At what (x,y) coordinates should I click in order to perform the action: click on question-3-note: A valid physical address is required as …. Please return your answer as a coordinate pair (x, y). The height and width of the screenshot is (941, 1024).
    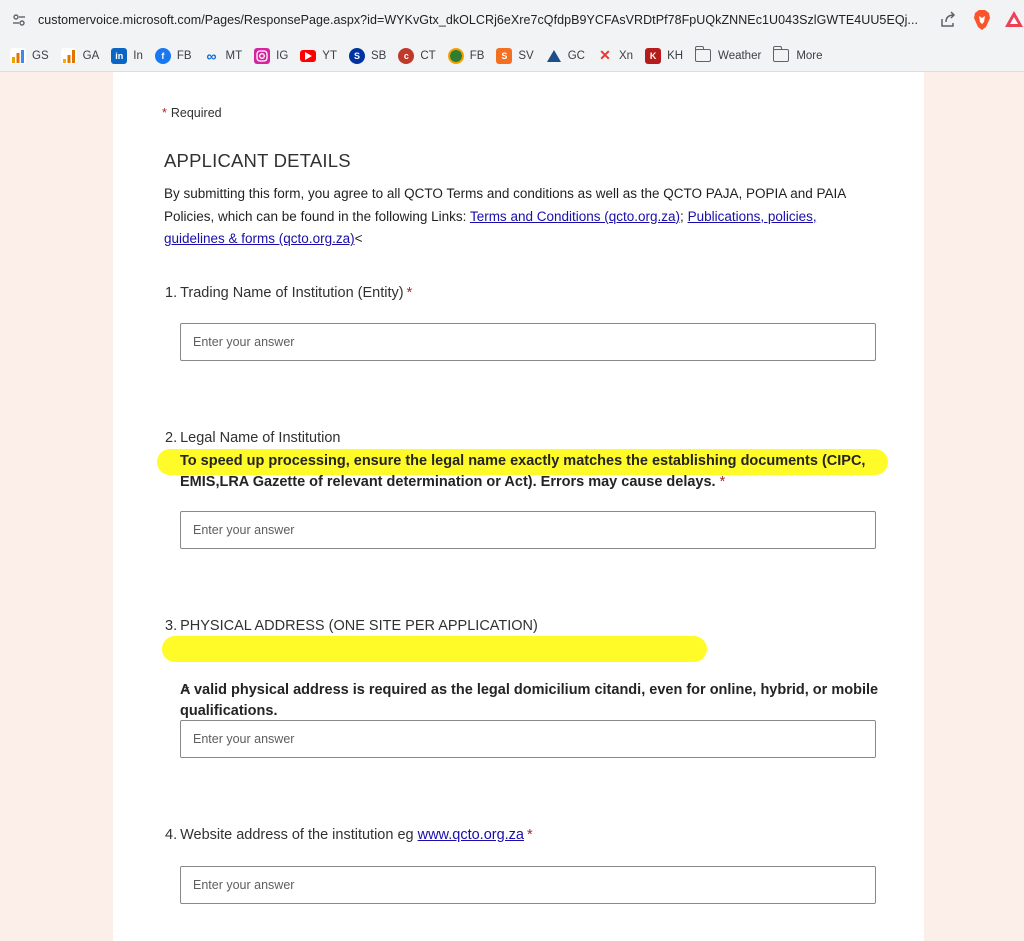
    Looking at the image, I should click on (529, 700).